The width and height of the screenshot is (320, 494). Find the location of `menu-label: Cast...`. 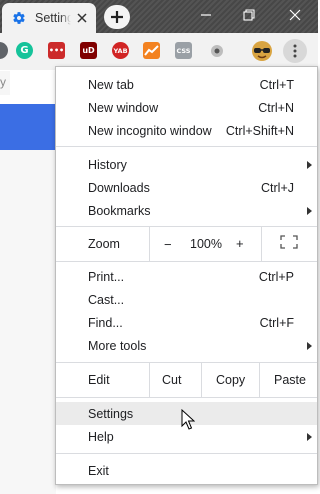

menu-label: Cast... is located at coordinates (106, 300).